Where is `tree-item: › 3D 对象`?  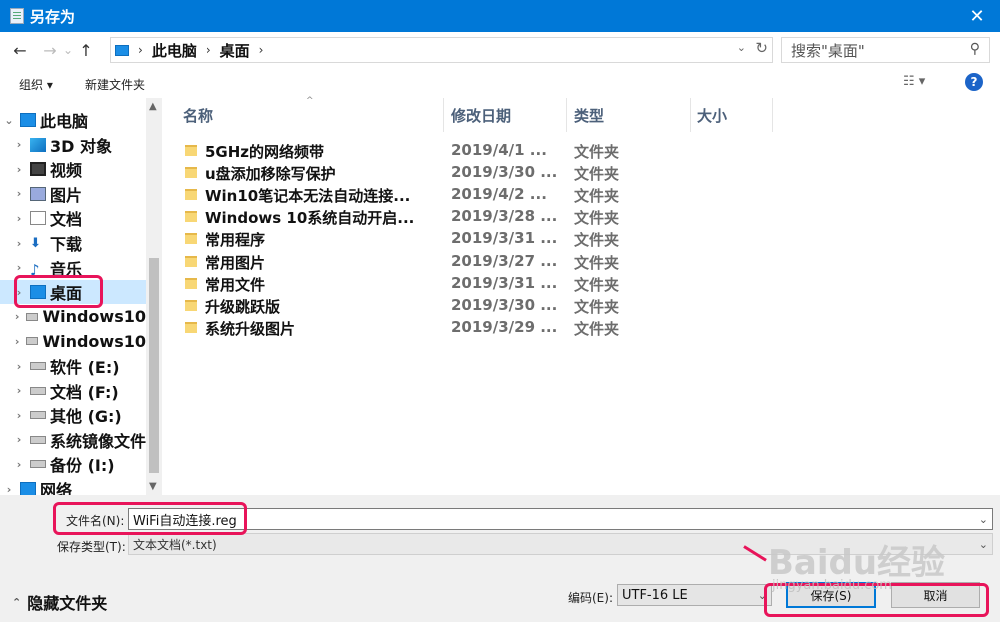
tree-item: › 3D 对象 is located at coordinates (73, 145).